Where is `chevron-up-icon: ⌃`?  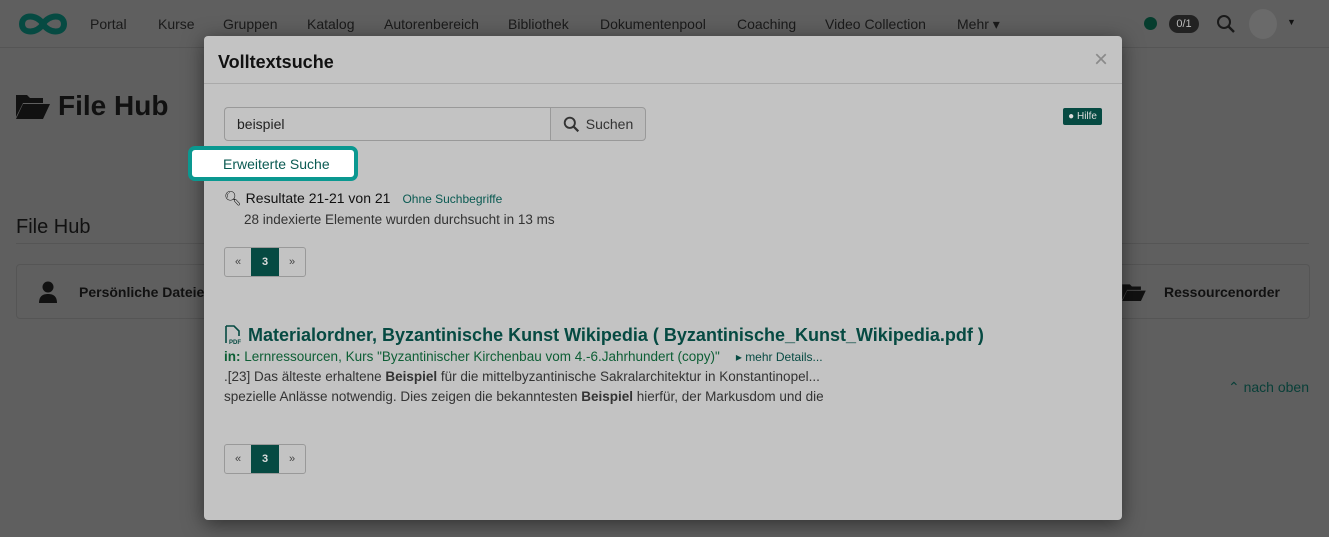 chevron-up-icon: ⌃ is located at coordinates (1235, 387).